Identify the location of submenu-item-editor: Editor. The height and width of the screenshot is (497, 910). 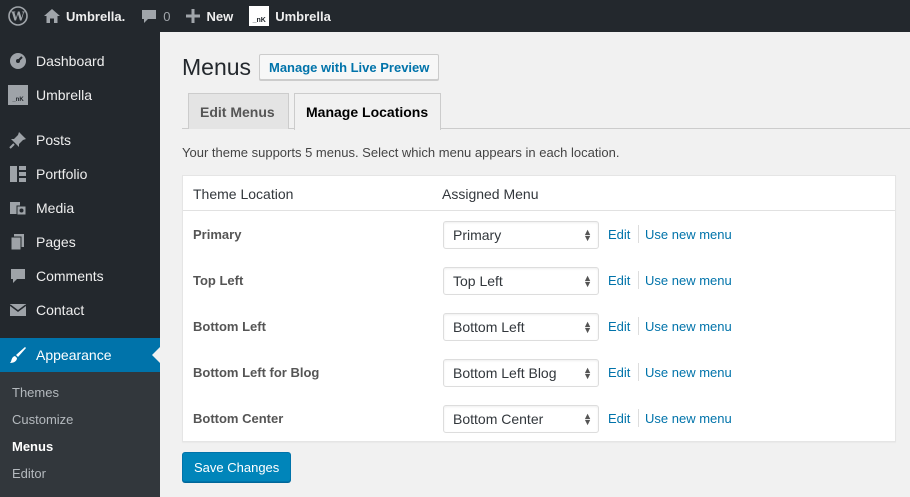
(29, 473).